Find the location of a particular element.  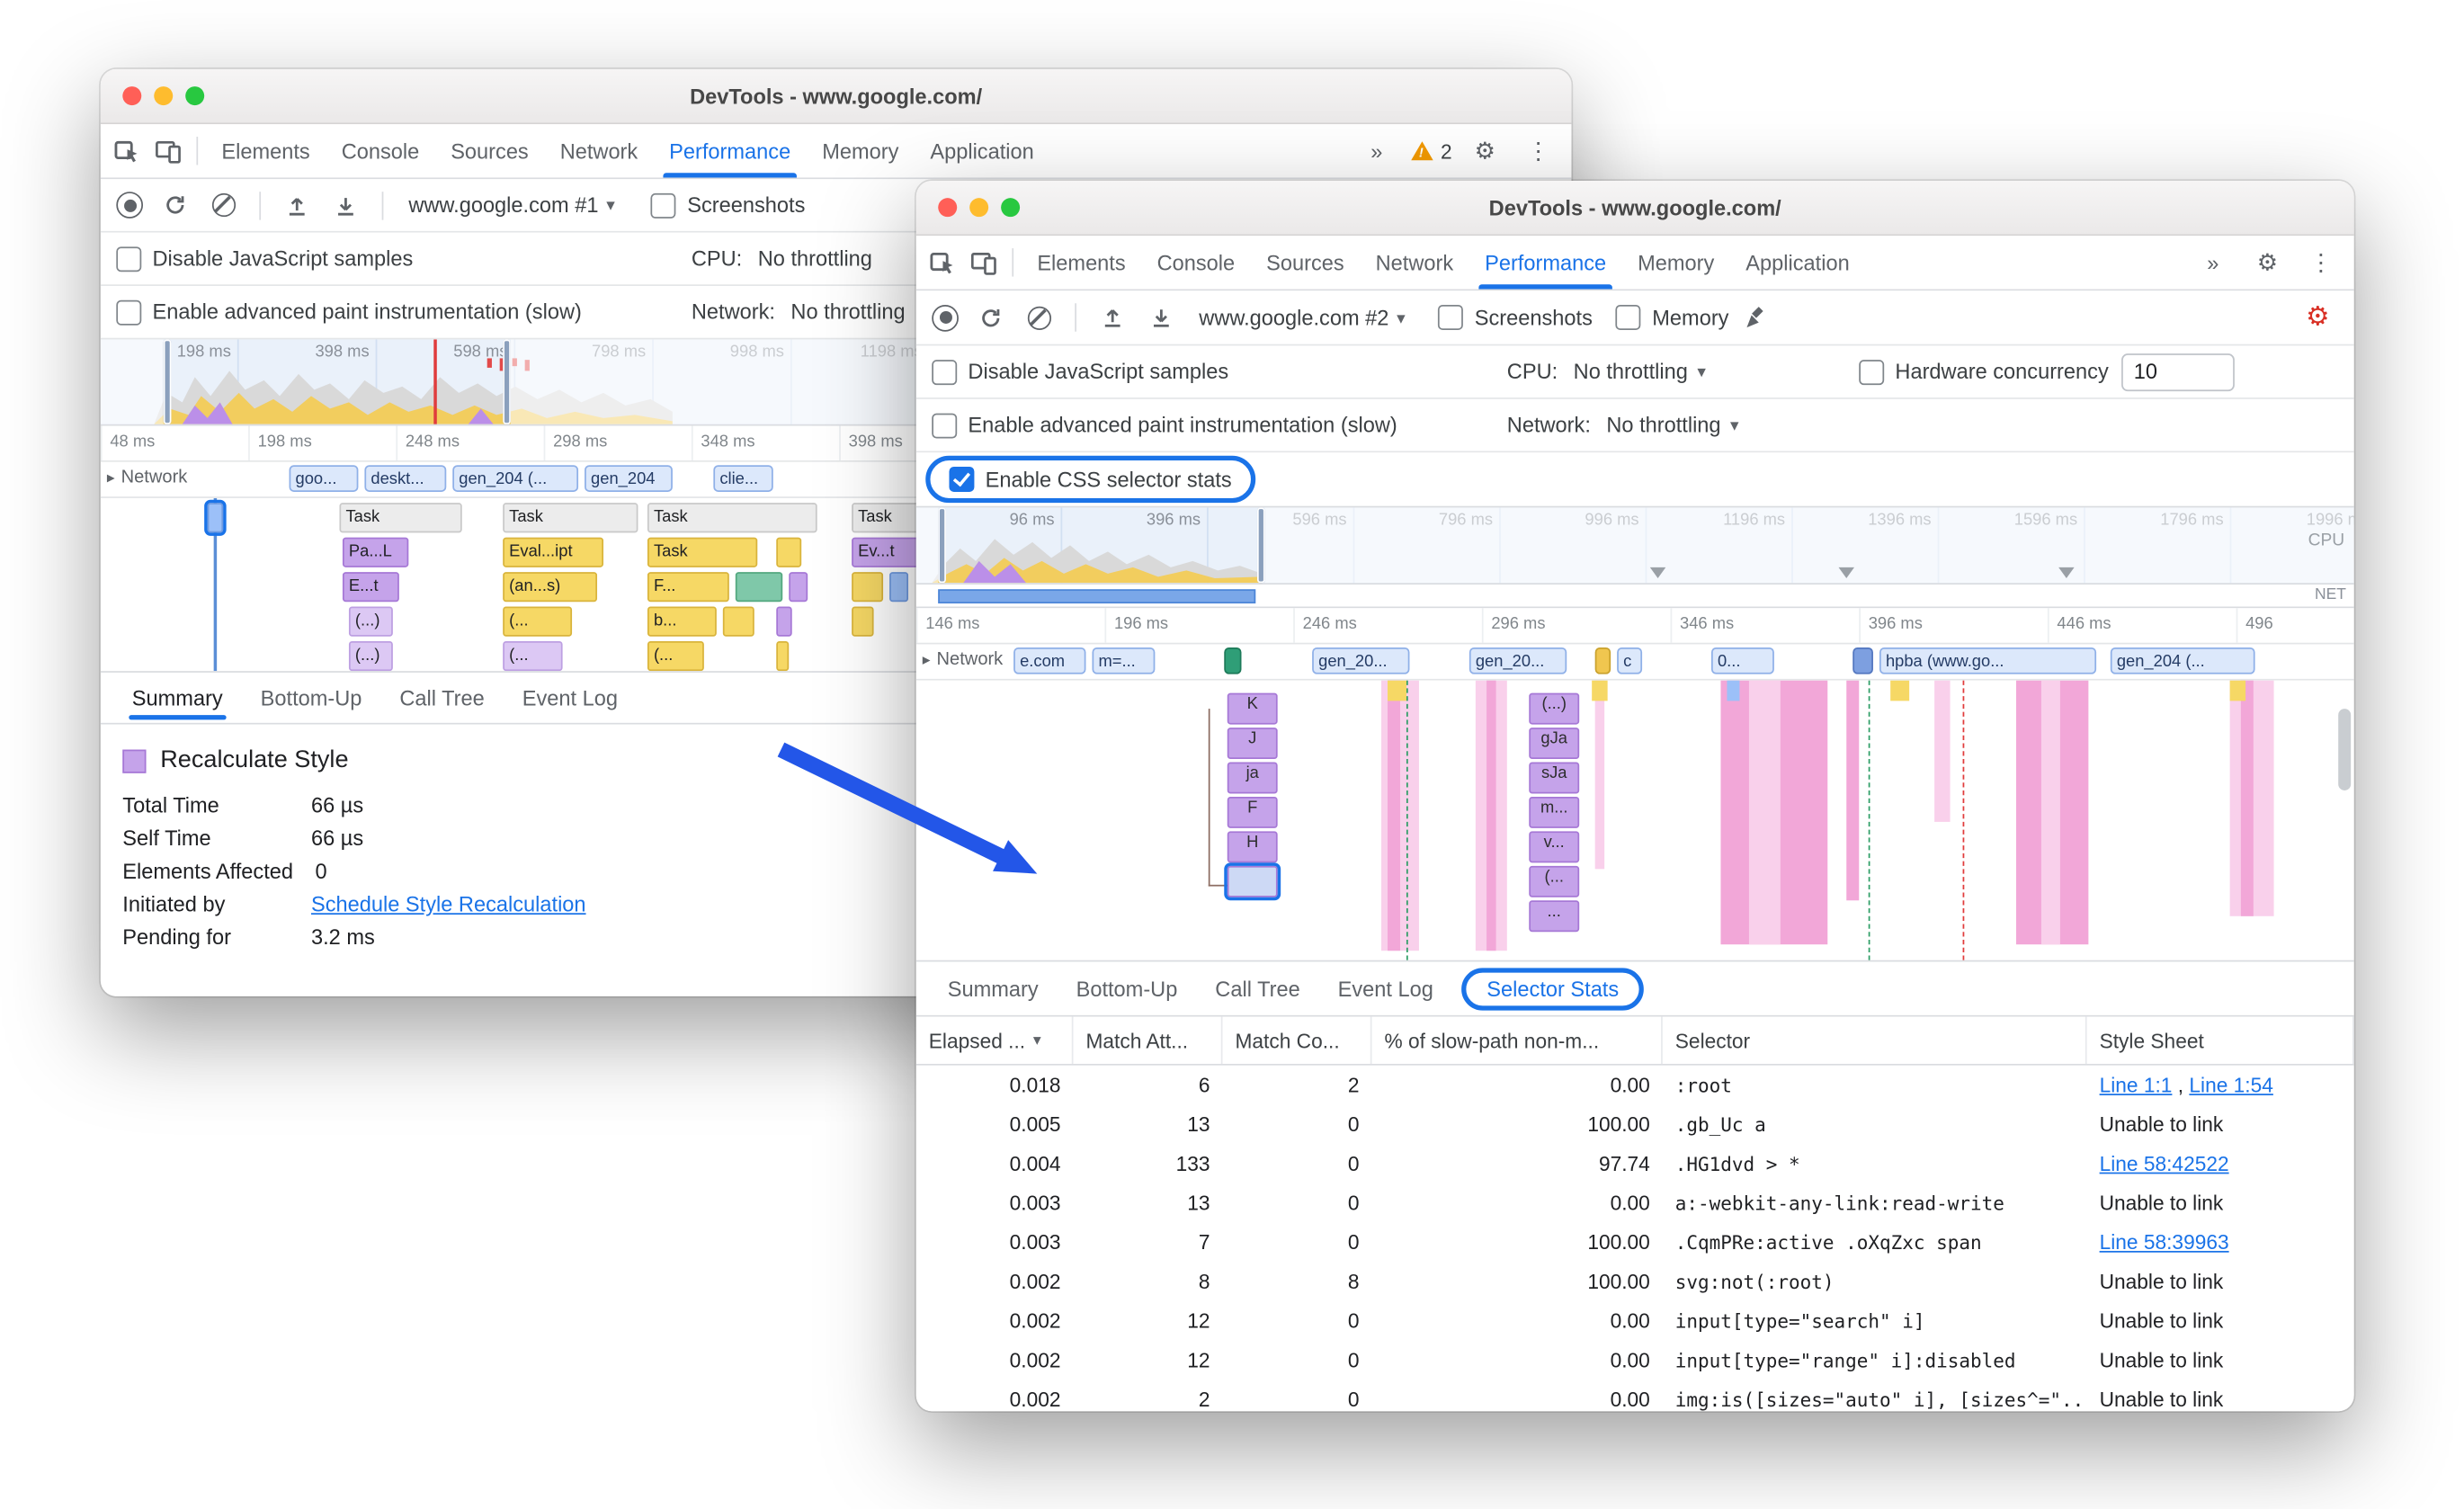

cpu-throttling-select: No throttling ▾ is located at coordinates (1640, 371).